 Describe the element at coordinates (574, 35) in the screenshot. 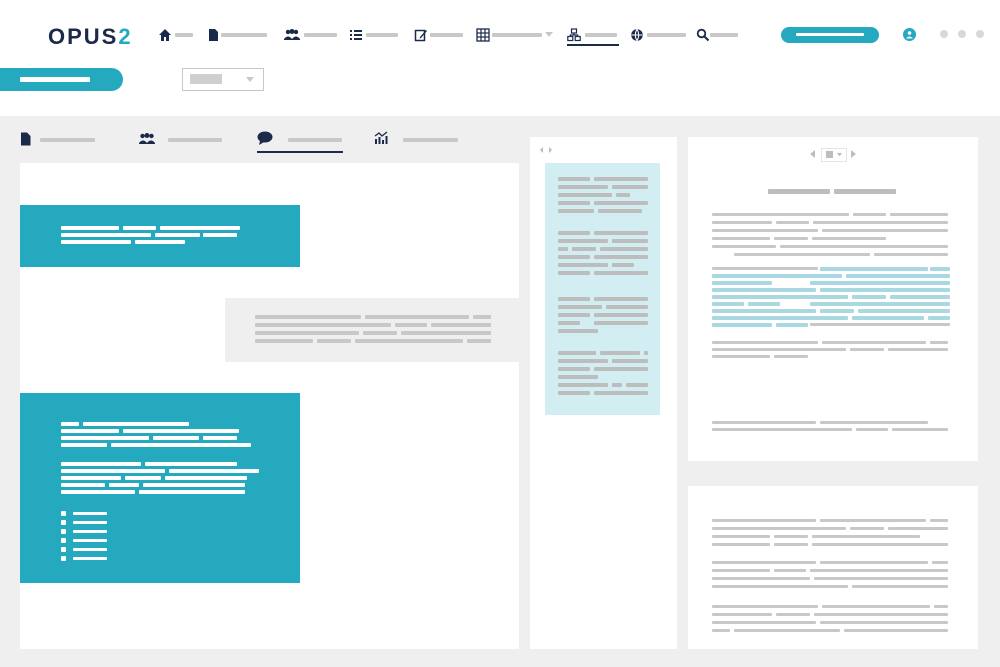

I see `hierarchy-icon` at that location.